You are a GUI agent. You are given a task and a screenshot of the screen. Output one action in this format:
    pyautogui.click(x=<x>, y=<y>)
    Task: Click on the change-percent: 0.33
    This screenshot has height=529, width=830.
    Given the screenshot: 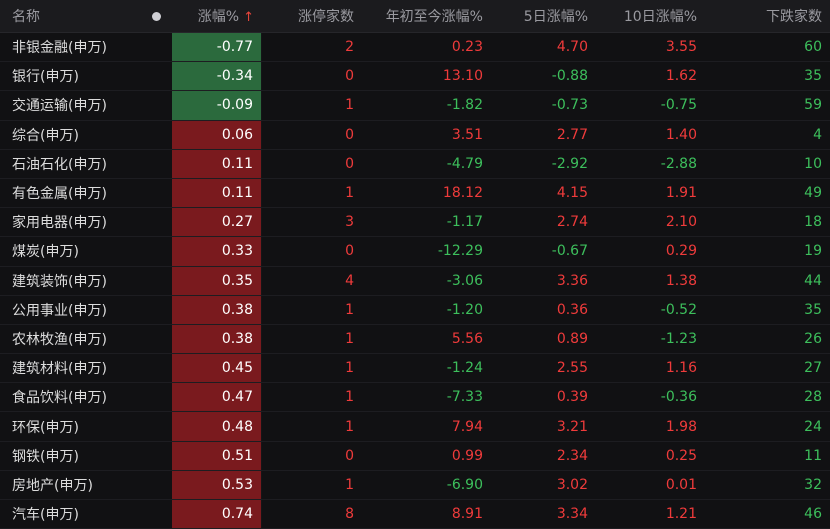 What is the action you would take?
    pyautogui.click(x=217, y=251)
    